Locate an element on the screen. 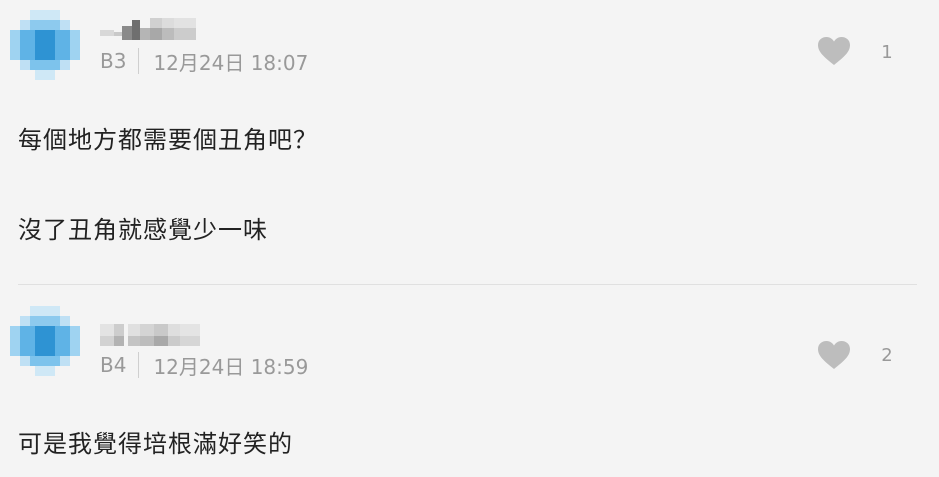  floor-number: B4 is located at coordinates (113, 365).